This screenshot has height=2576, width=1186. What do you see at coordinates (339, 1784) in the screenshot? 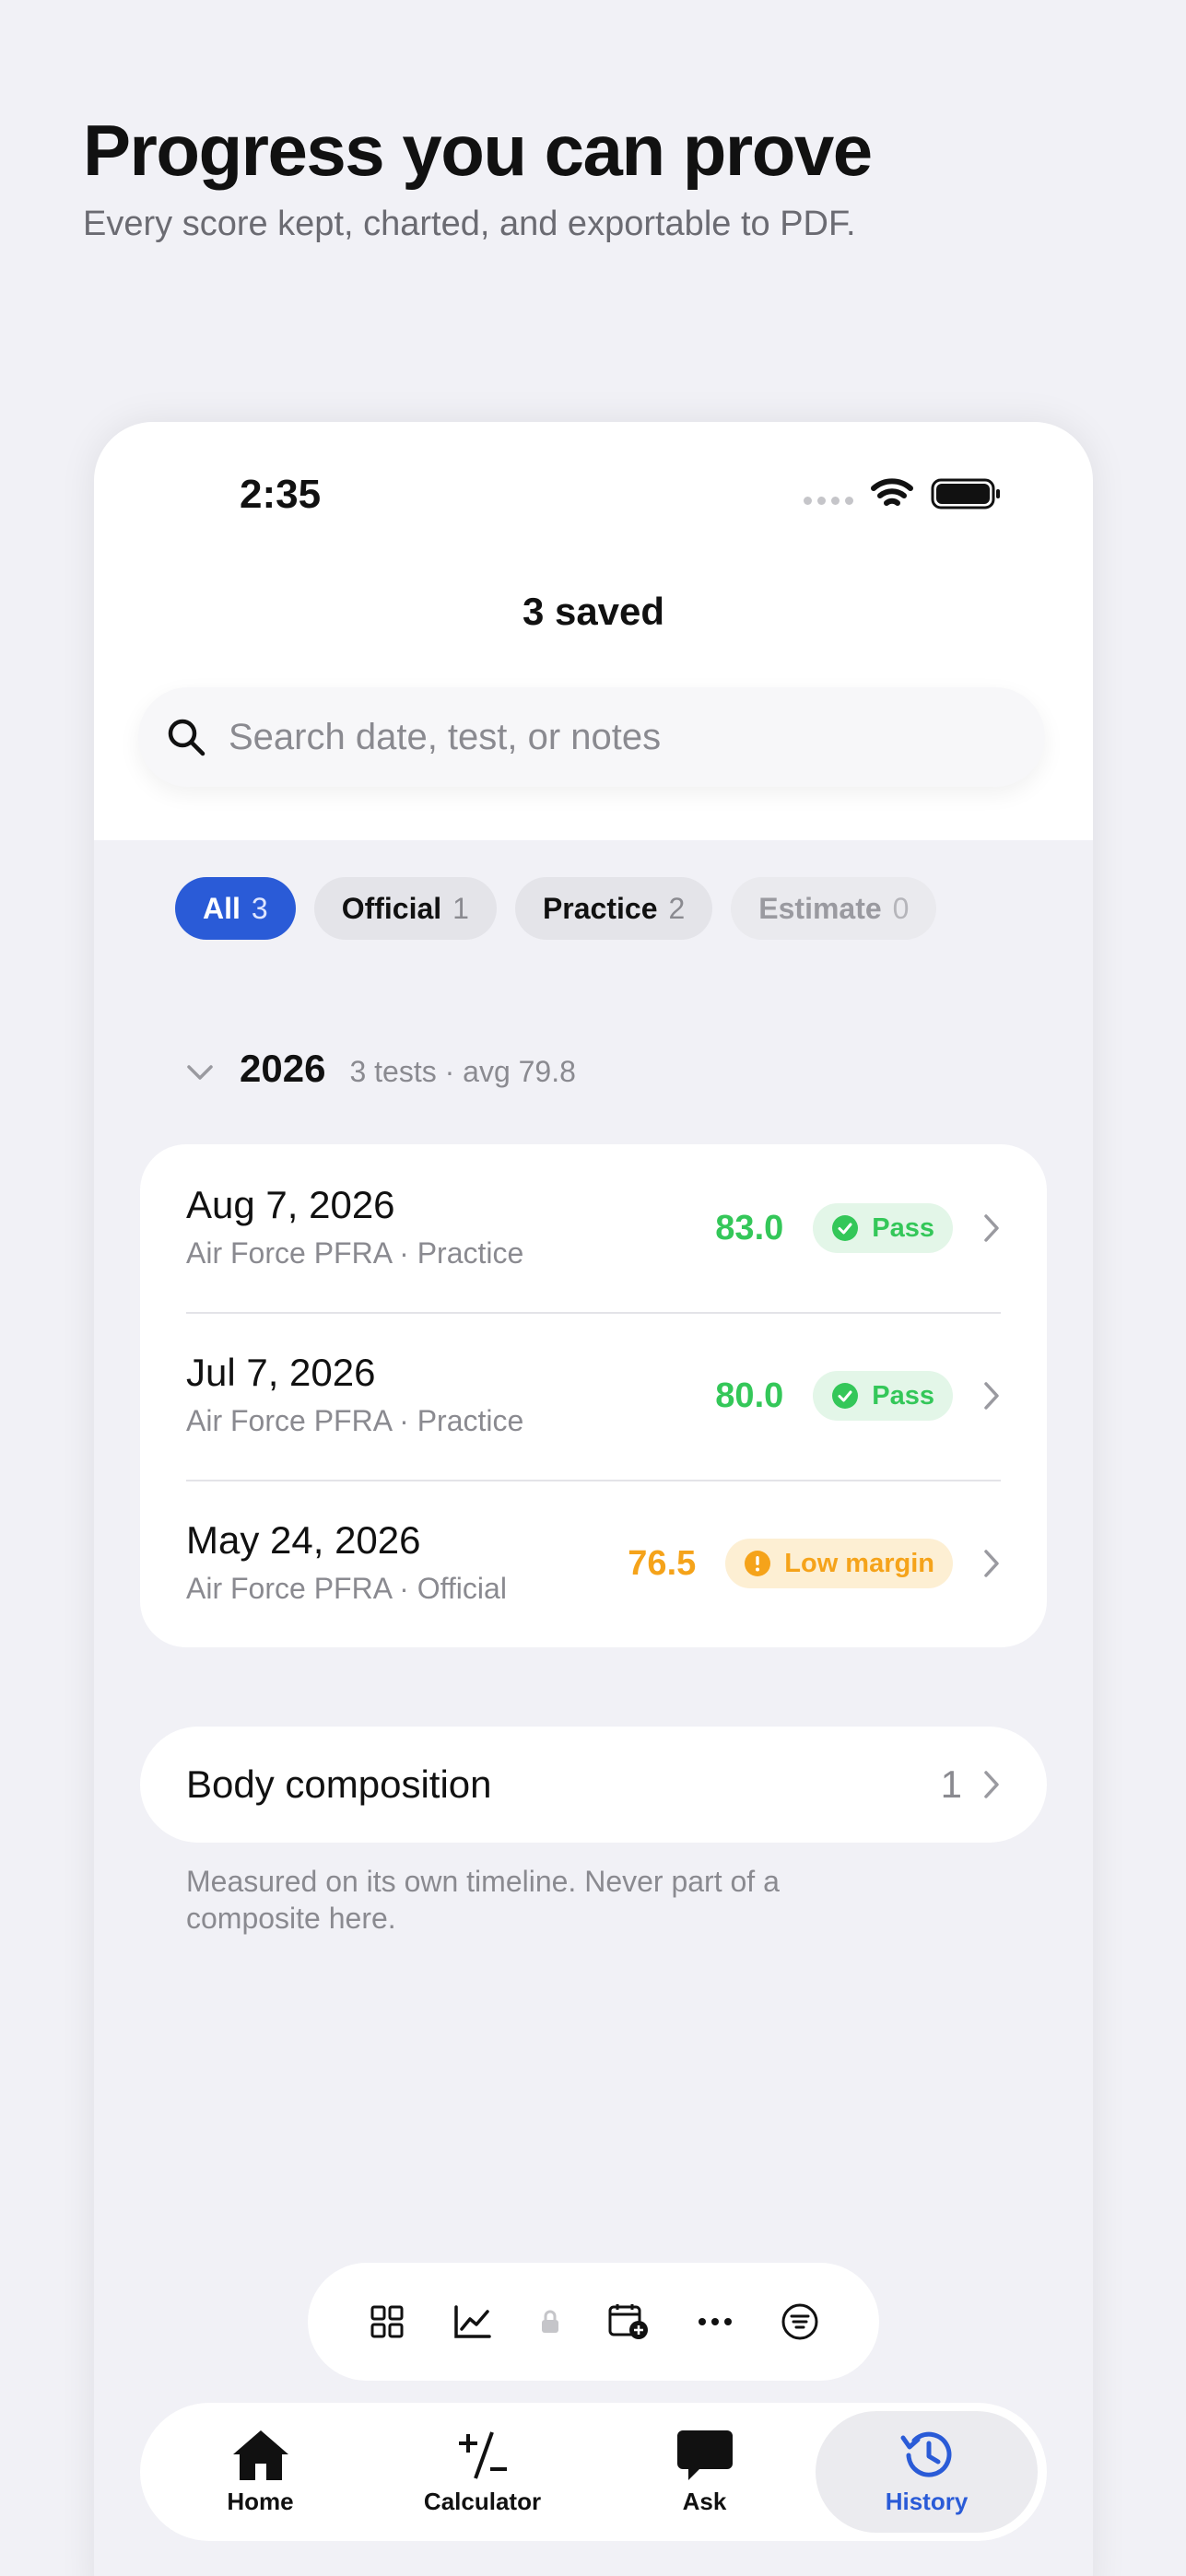
I see `body-composition-label: Body composition` at bounding box center [339, 1784].